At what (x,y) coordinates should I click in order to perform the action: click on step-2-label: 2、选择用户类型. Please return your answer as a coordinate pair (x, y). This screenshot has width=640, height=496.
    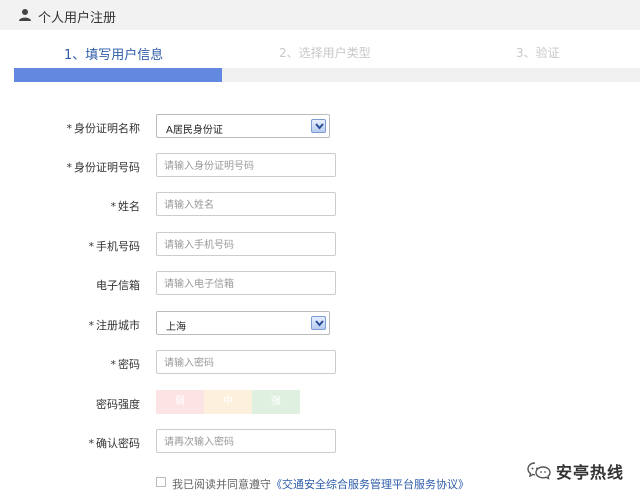
    Looking at the image, I should click on (325, 53).